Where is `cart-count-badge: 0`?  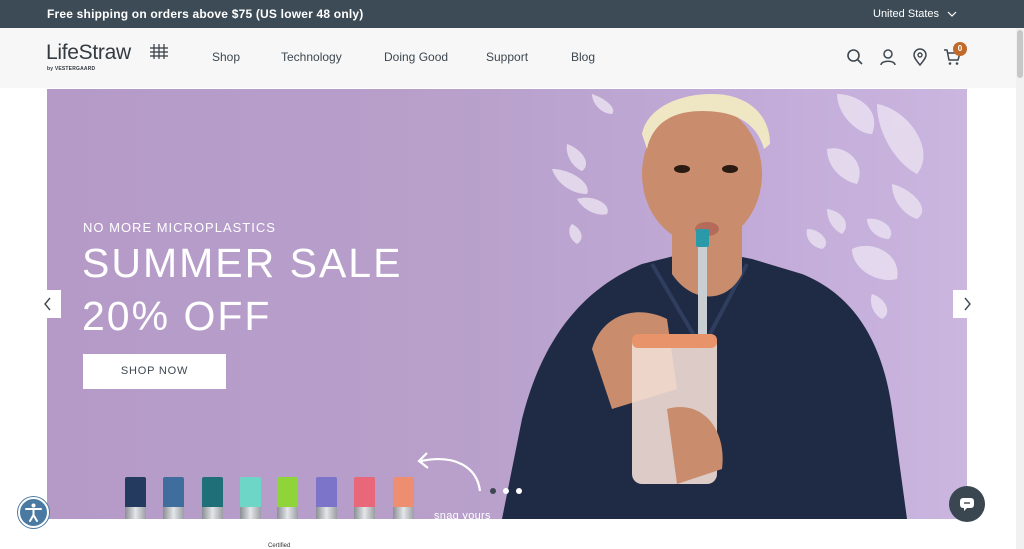 cart-count-badge: 0 is located at coordinates (960, 49).